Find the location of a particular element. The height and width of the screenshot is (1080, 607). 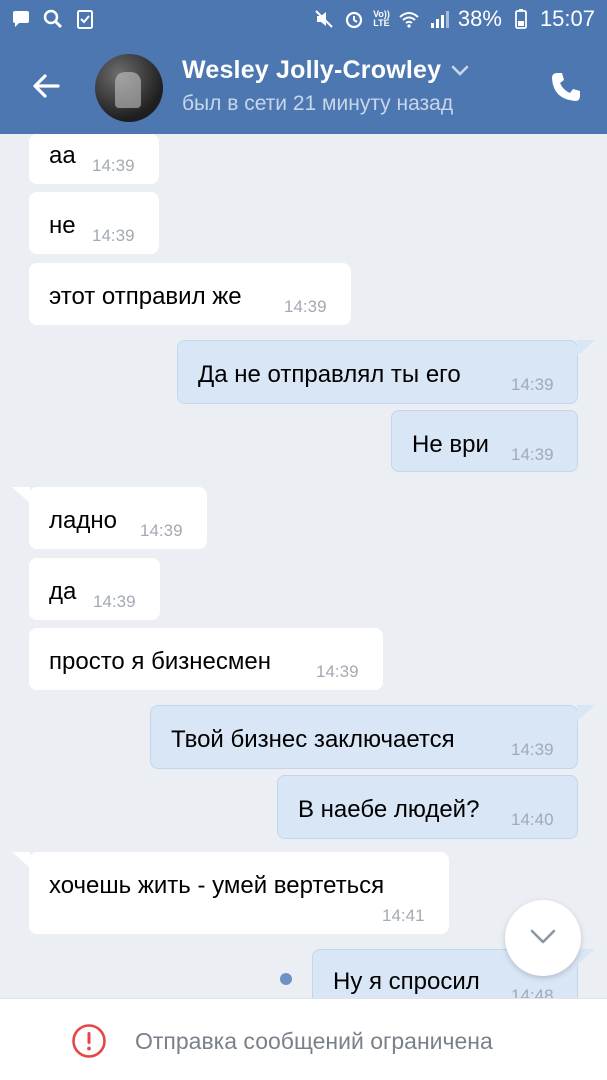

message-time: 14:40 is located at coordinates (532, 819).